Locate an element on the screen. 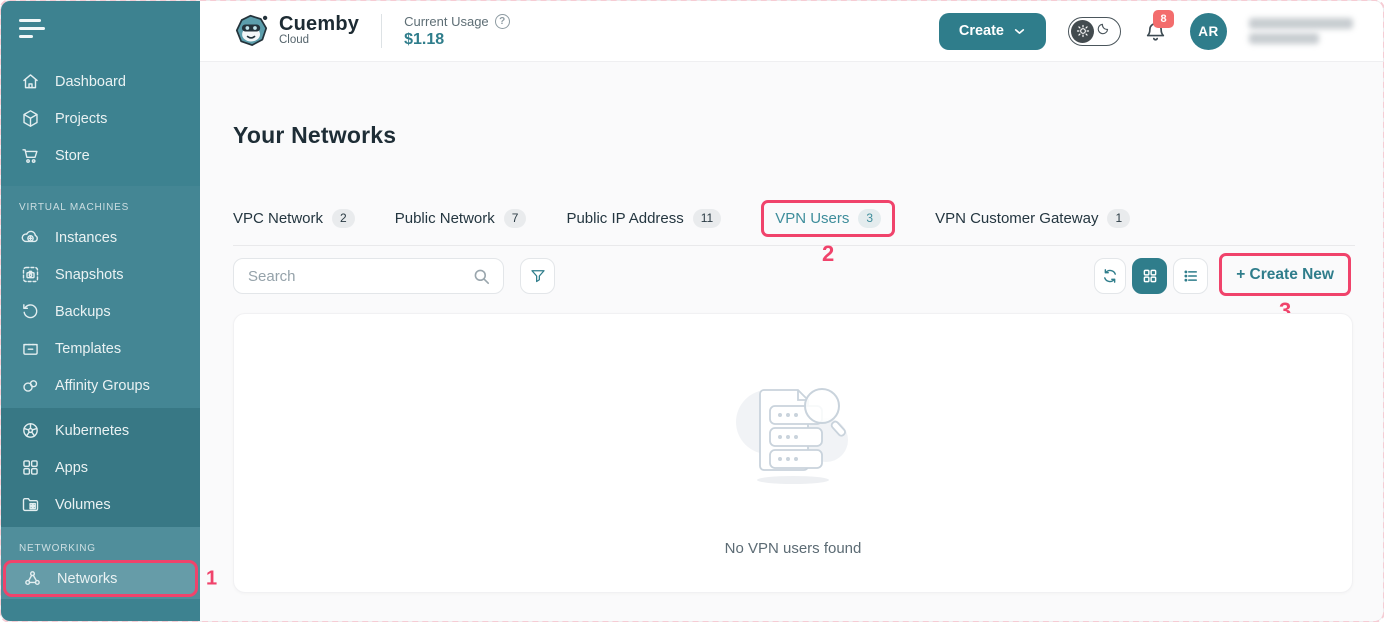  sidebar-item-store: Store is located at coordinates (100, 155).